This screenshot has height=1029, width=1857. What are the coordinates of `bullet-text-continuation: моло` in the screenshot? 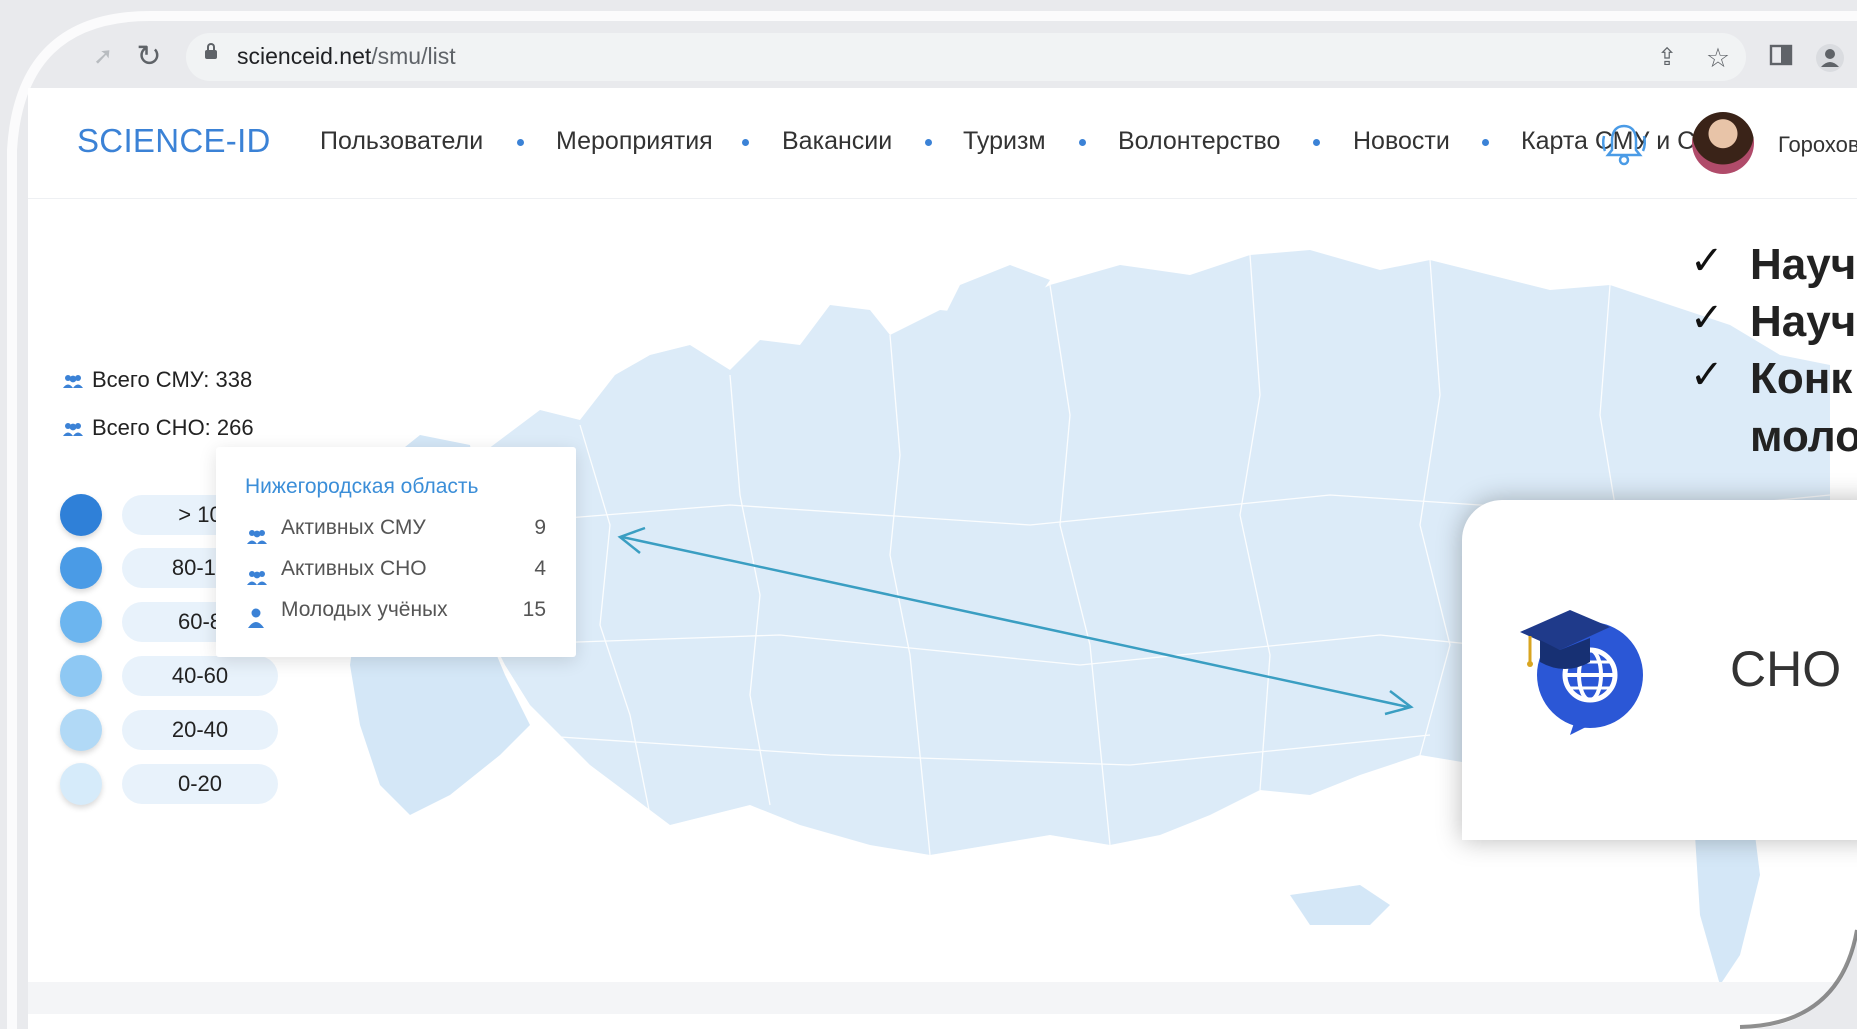 It's located at (1803, 436).